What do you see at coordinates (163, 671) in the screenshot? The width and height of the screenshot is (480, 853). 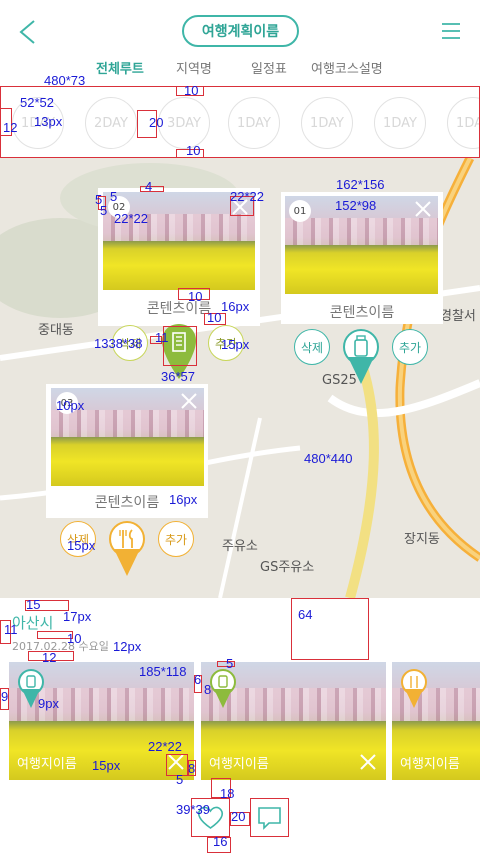 I see `spec-annotation: 185*118` at bounding box center [163, 671].